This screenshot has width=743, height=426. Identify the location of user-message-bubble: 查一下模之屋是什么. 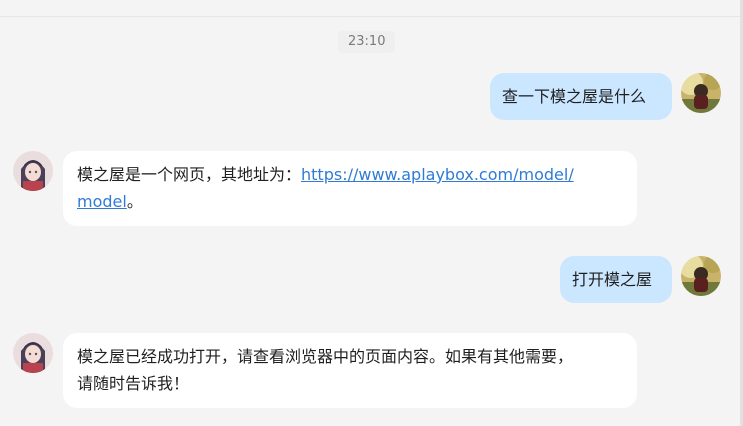
(581, 96).